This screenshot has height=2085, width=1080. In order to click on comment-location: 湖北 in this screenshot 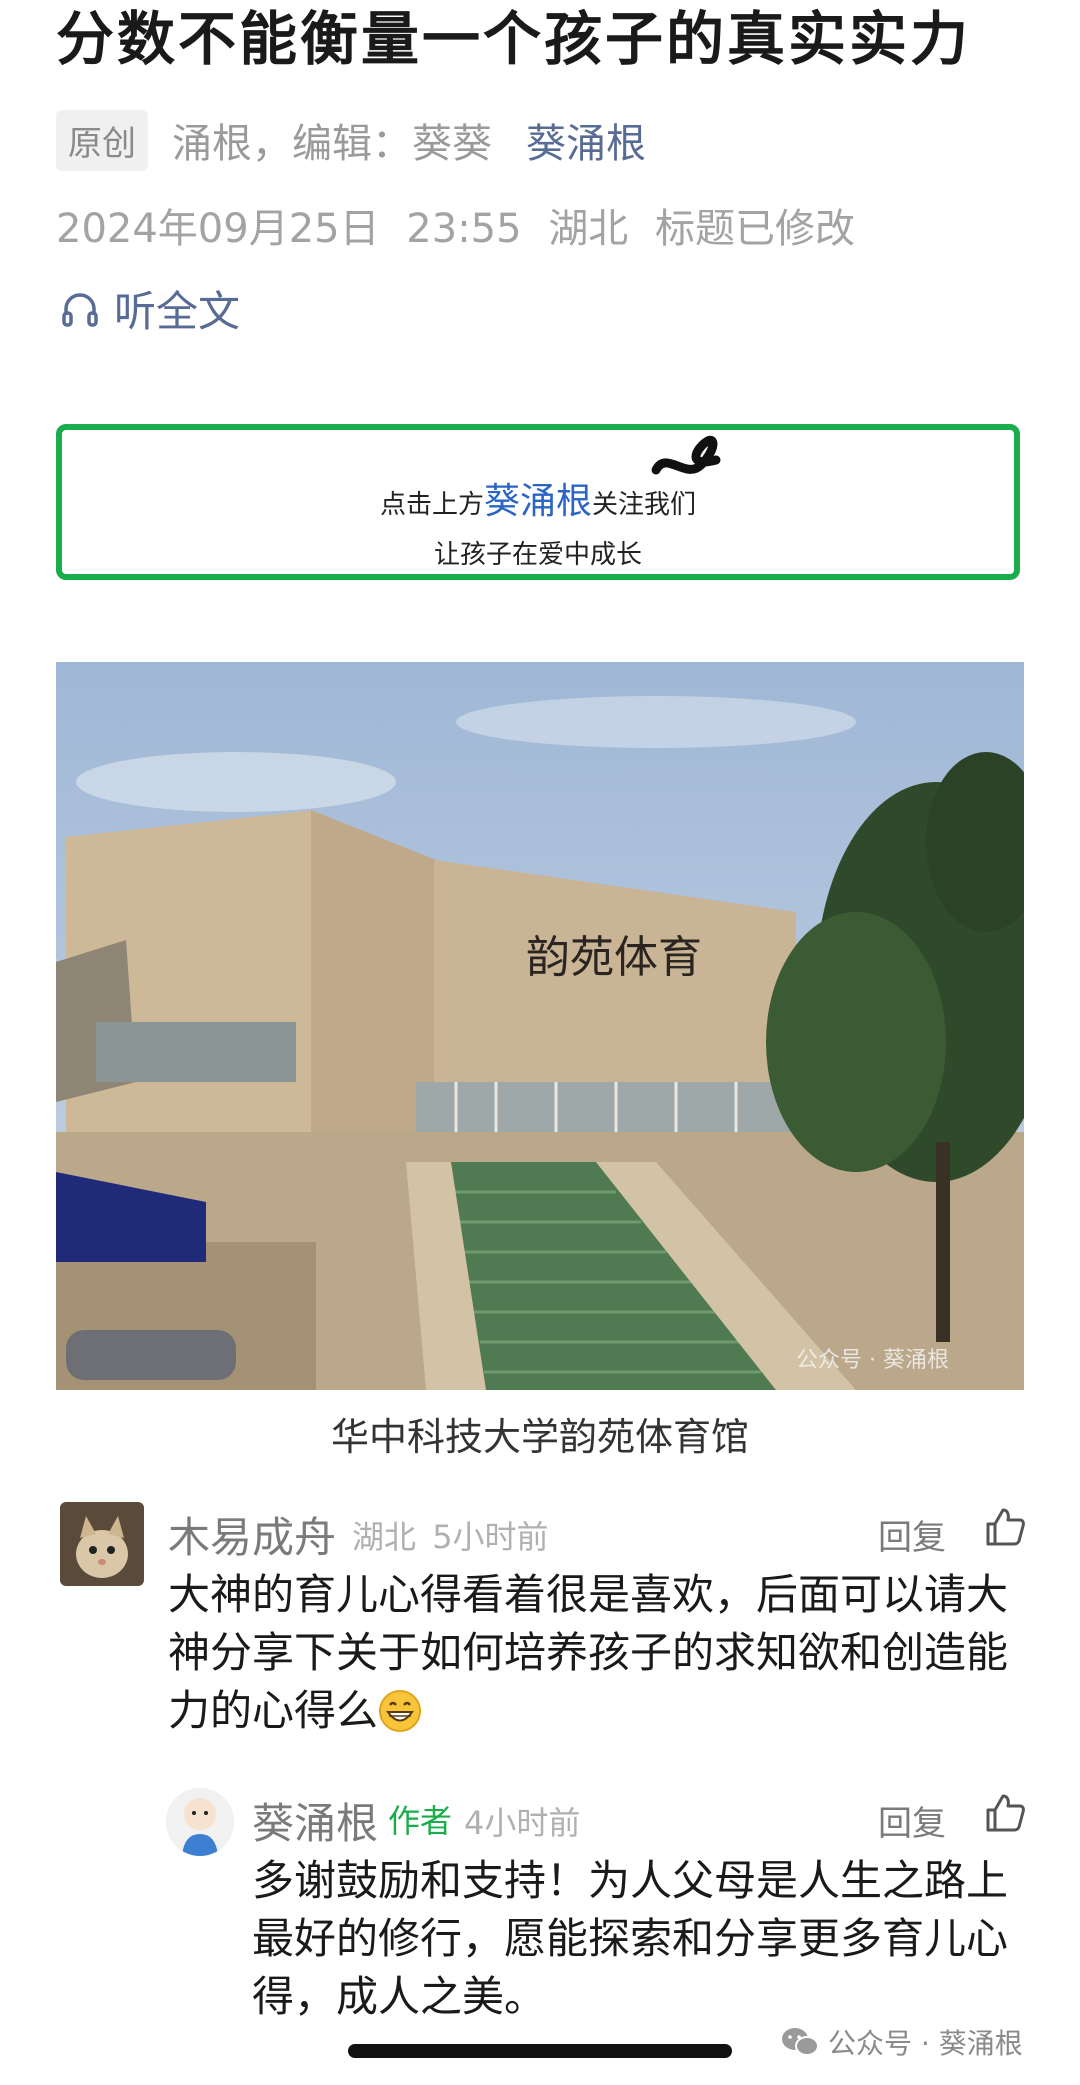, I will do `click(384, 1537)`.